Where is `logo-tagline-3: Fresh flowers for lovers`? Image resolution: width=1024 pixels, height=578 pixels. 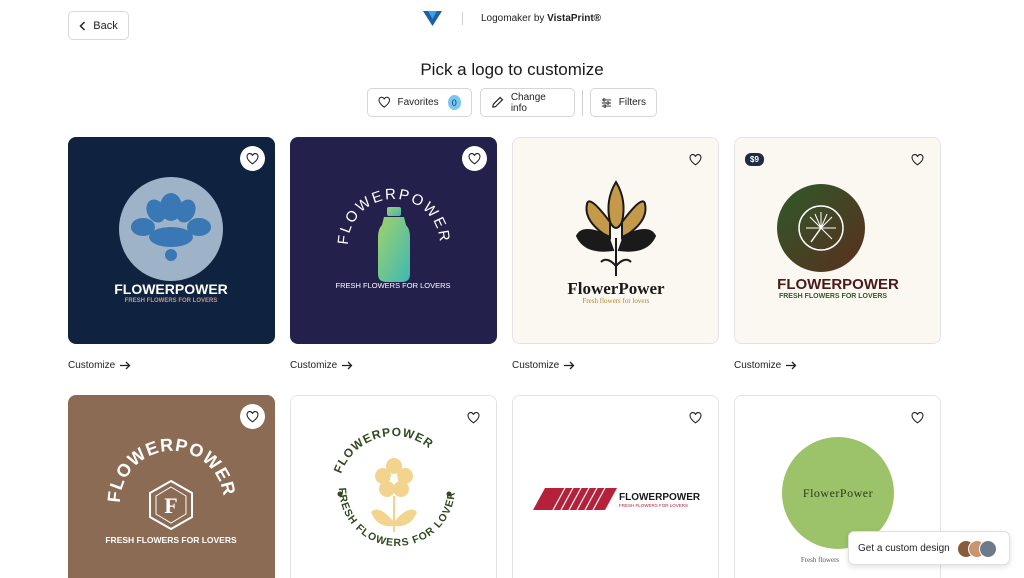 logo-tagline-3: Fresh flowers for lovers is located at coordinates (615, 301).